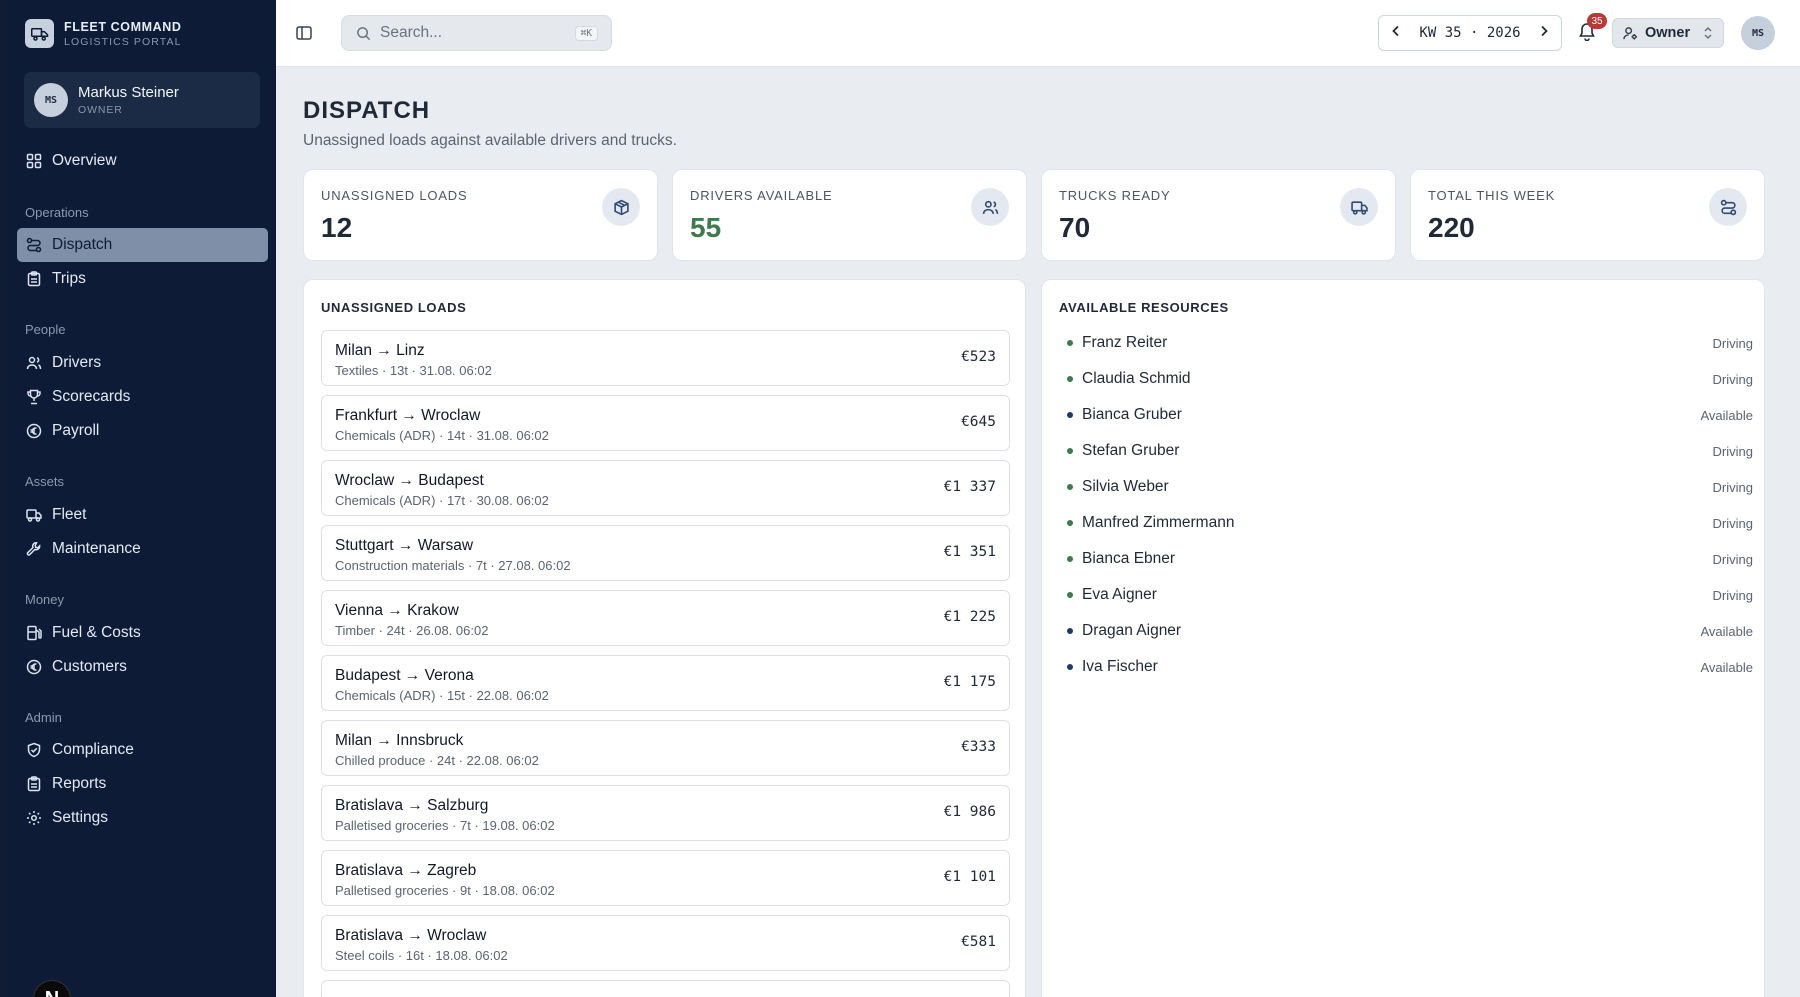 This screenshot has height=997, width=1800. Describe the element at coordinates (142, 667) in the screenshot. I see `sidebar-item-customers: Customers` at that location.